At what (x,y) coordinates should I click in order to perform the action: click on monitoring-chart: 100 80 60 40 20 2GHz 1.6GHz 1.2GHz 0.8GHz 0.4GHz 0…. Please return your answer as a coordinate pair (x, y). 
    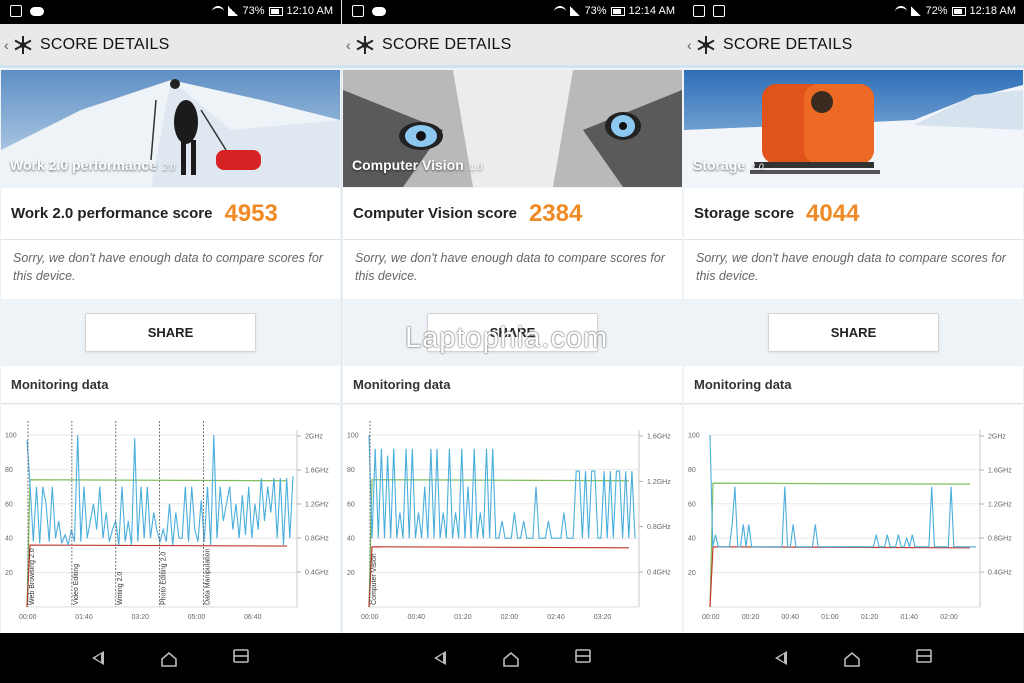
    Looking at the image, I should click on (170, 519).